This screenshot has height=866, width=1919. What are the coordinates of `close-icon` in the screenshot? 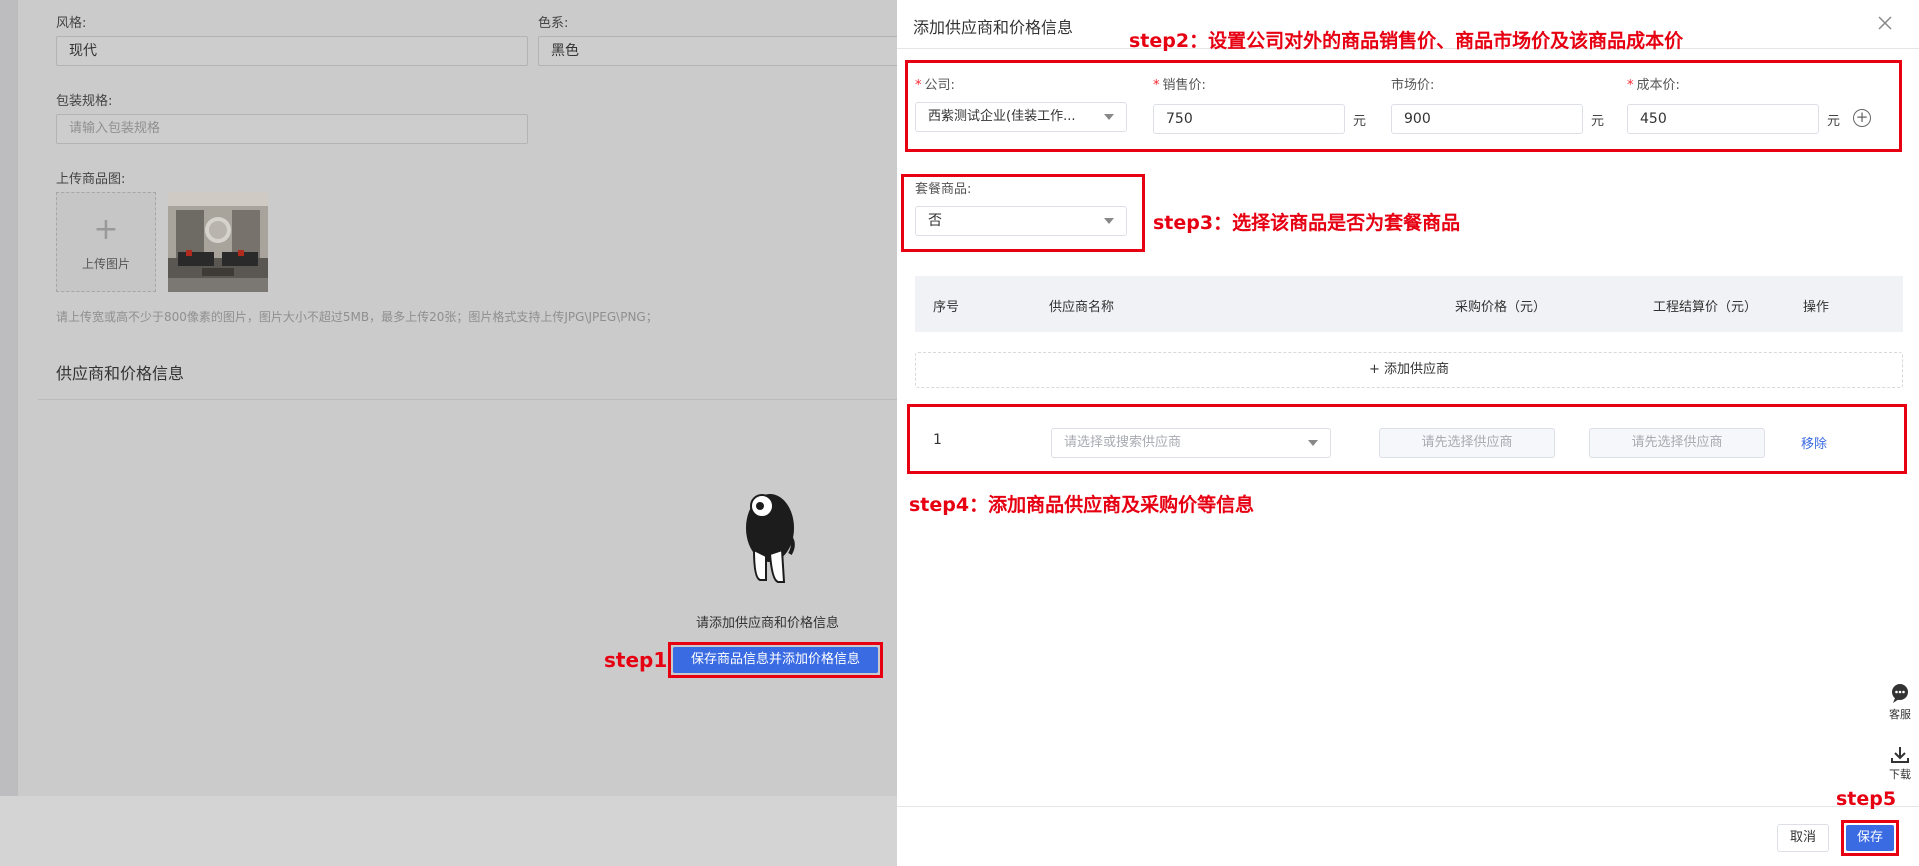 It's located at (1885, 24).